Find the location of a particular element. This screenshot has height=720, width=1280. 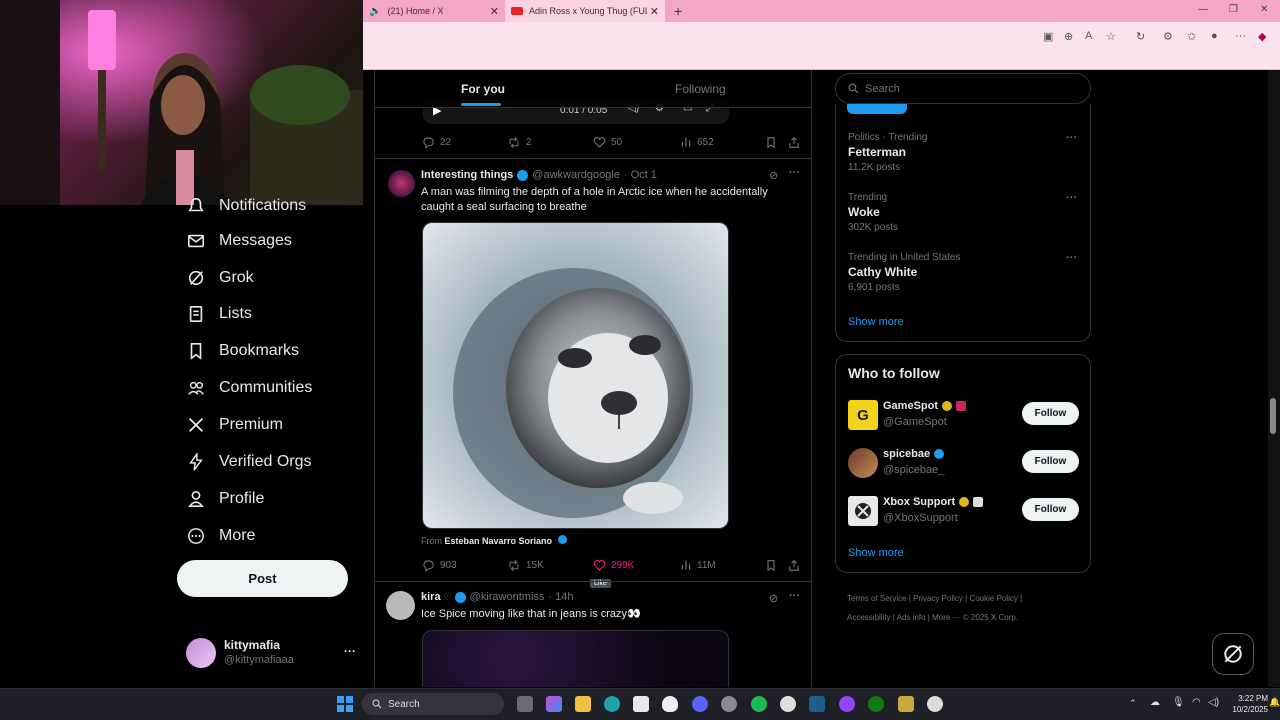

microphone-icon: 🎙 is located at coordinates (1178, 702).